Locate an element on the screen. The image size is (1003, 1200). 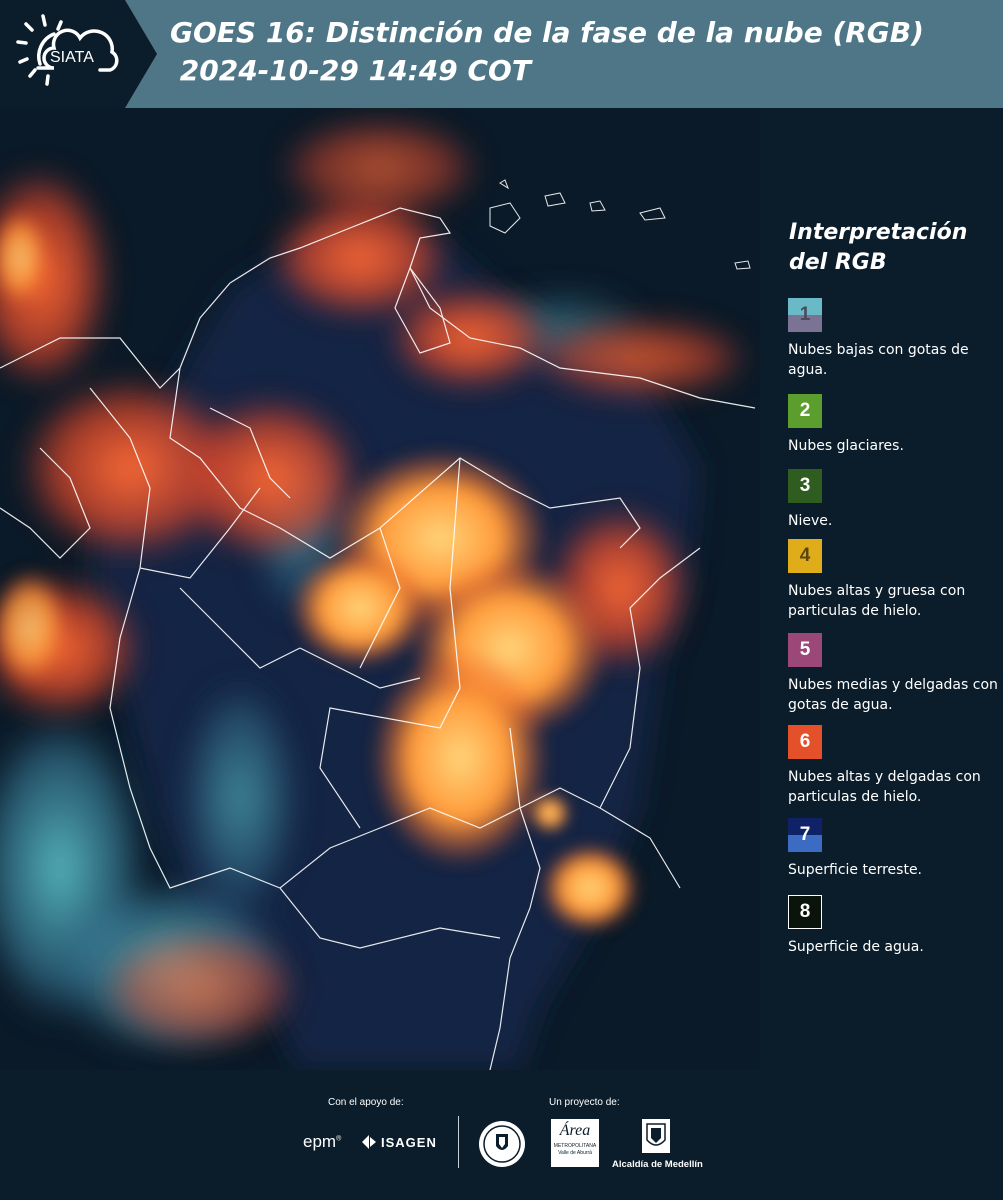
project-label: Un proyecto de: is located at coordinates (584, 1102).